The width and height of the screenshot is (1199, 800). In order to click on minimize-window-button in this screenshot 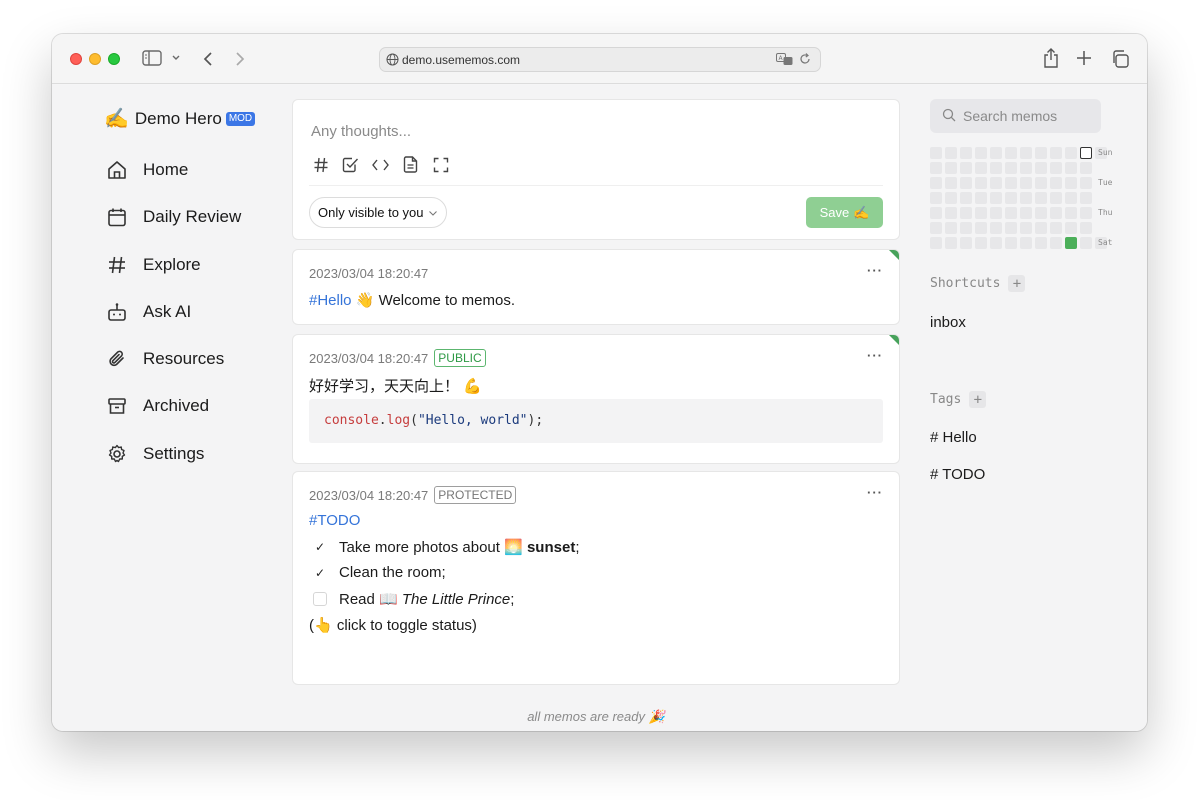, I will do `click(95, 59)`.